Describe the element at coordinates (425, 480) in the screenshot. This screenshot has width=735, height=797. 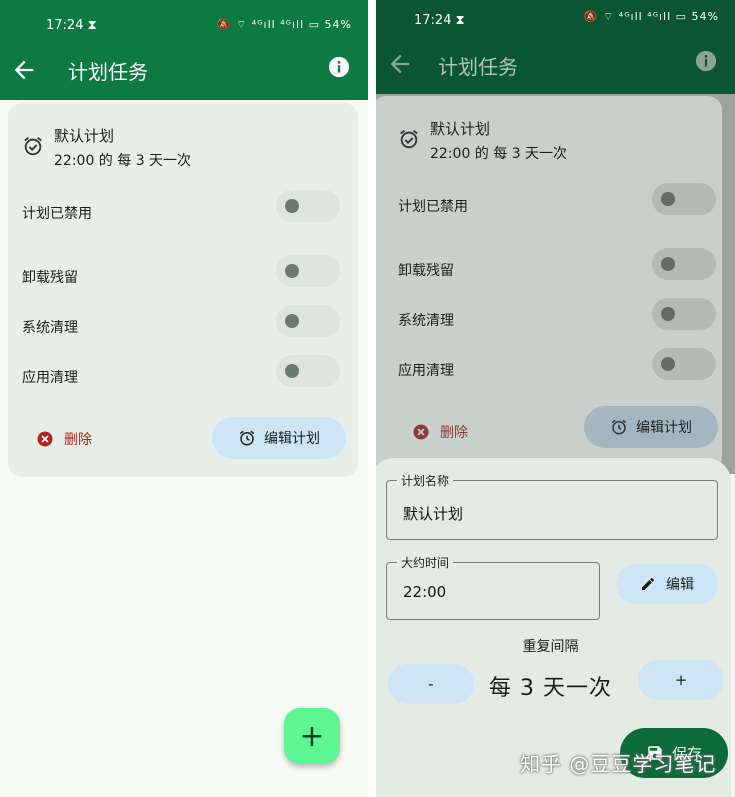
I see `plan-name-field-label: 计划名称` at that location.